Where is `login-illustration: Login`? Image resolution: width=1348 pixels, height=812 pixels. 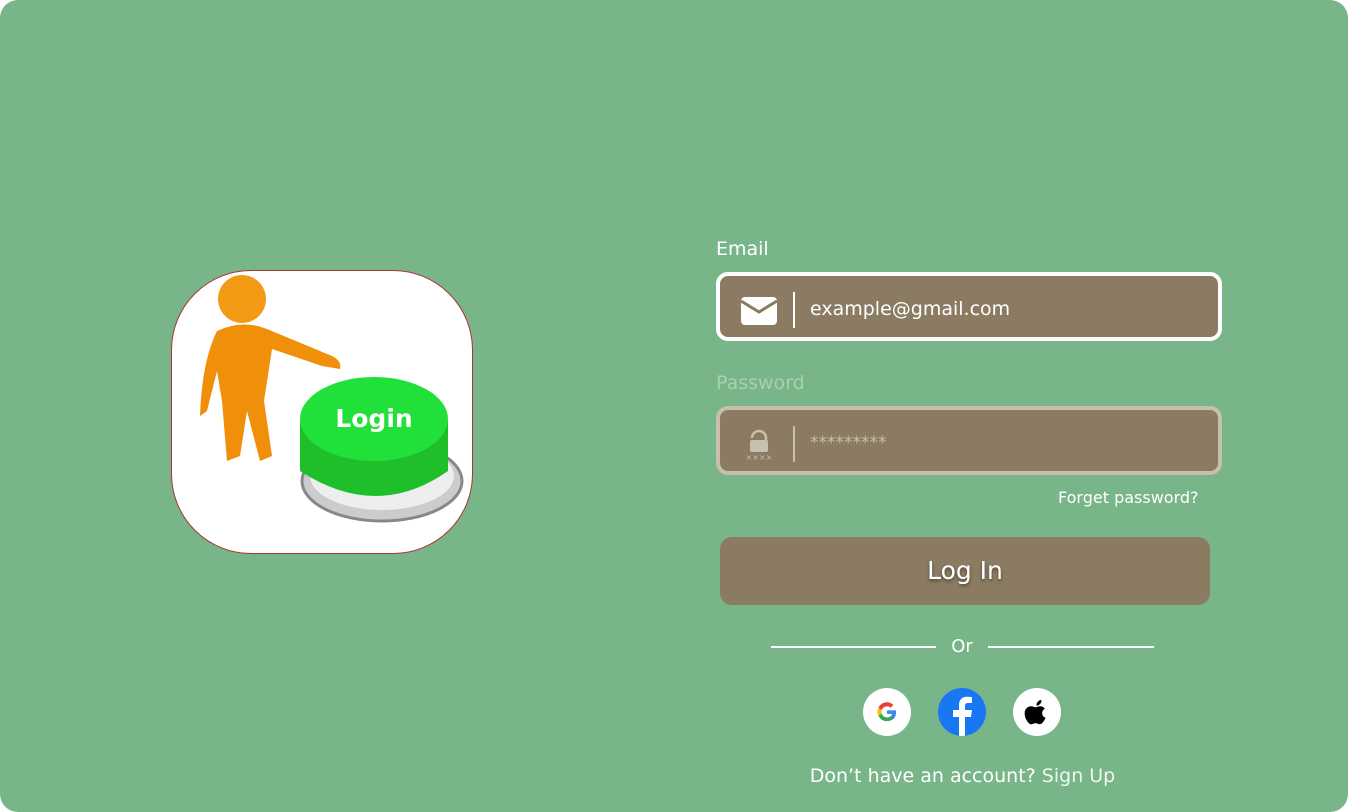
login-illustration: Login is located at coordinates (322, 412).